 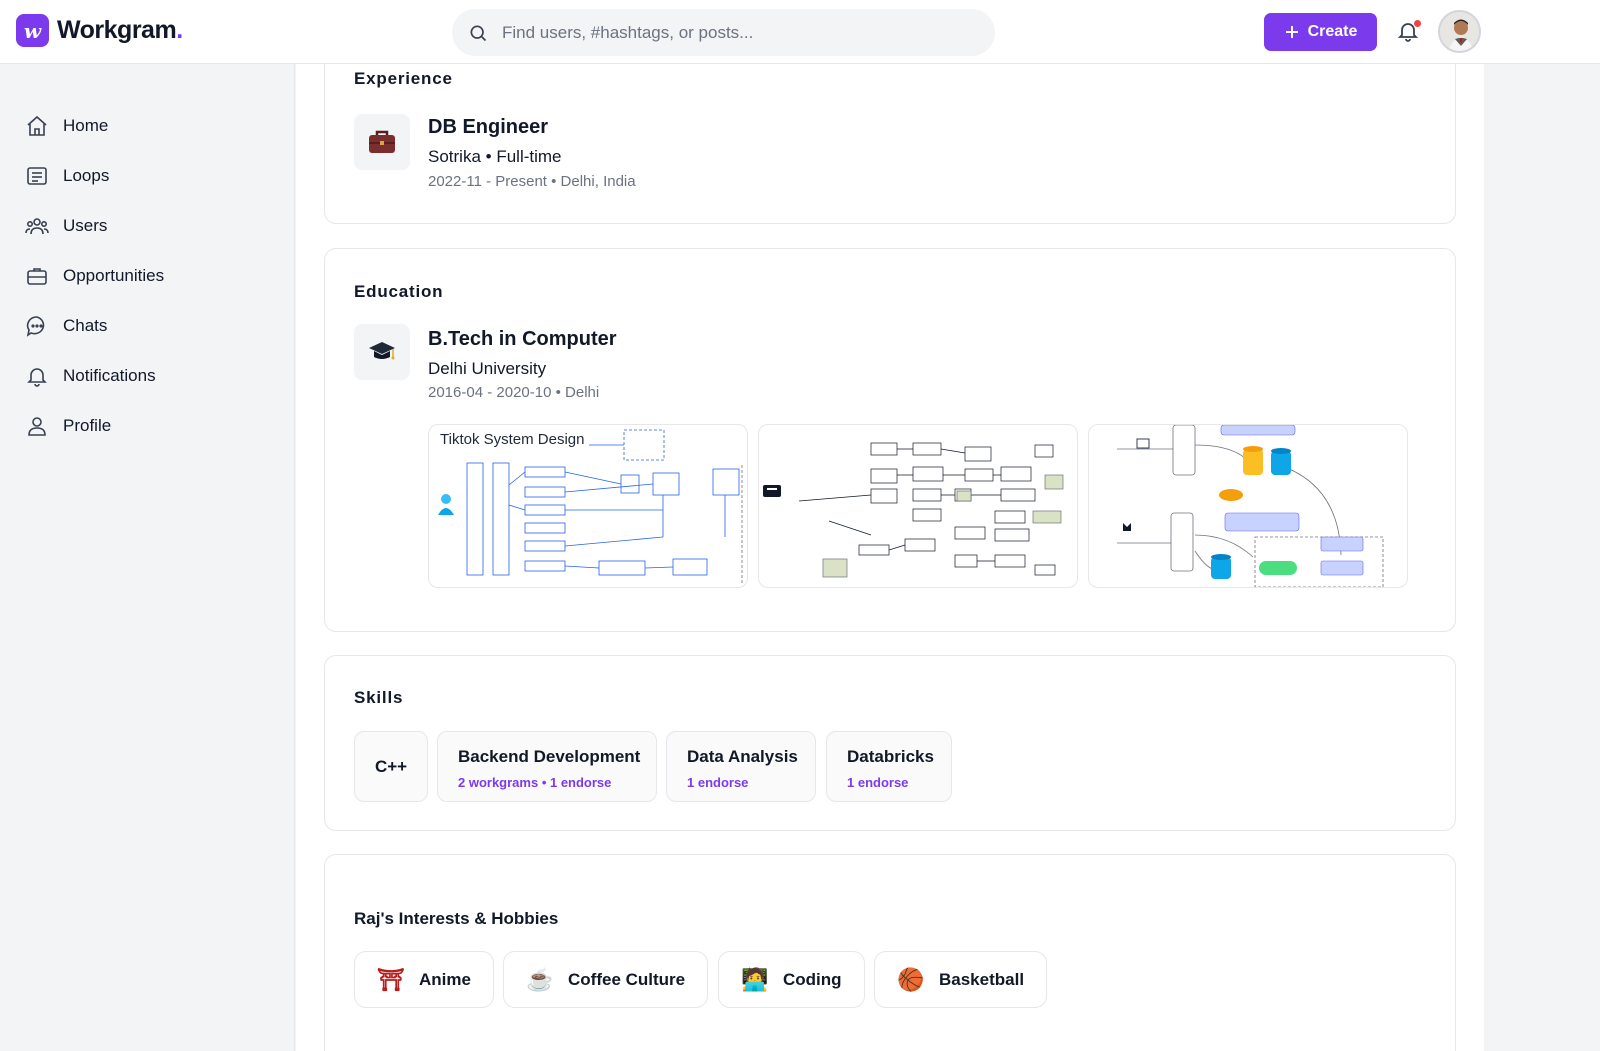 What do you see at coordinates (382, 352) in the screenshot?
I see `graduation-cap-icon` at bounding box center [382, 352].